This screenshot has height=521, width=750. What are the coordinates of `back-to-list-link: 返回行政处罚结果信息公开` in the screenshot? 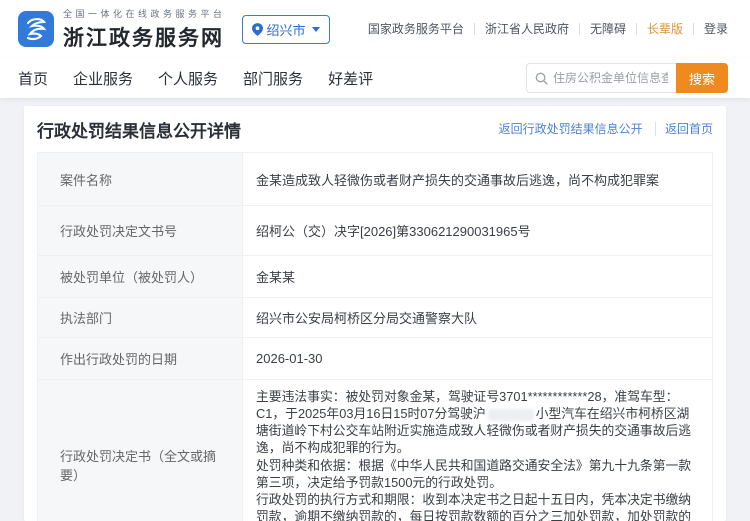 It's located at (571, 129).